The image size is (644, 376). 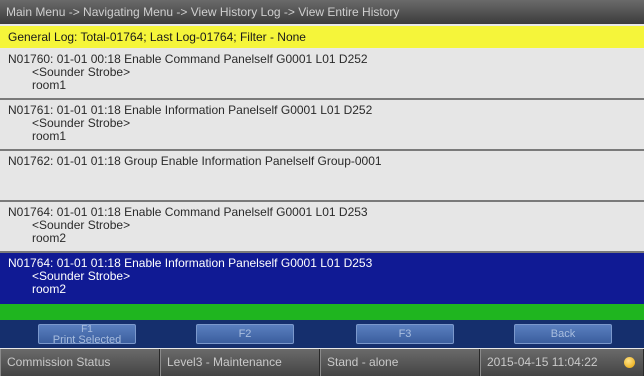 What do you see at coordinates (405, 334) in the screenshot?
I see `f3-button: F3` at bounding box center [405, 334].